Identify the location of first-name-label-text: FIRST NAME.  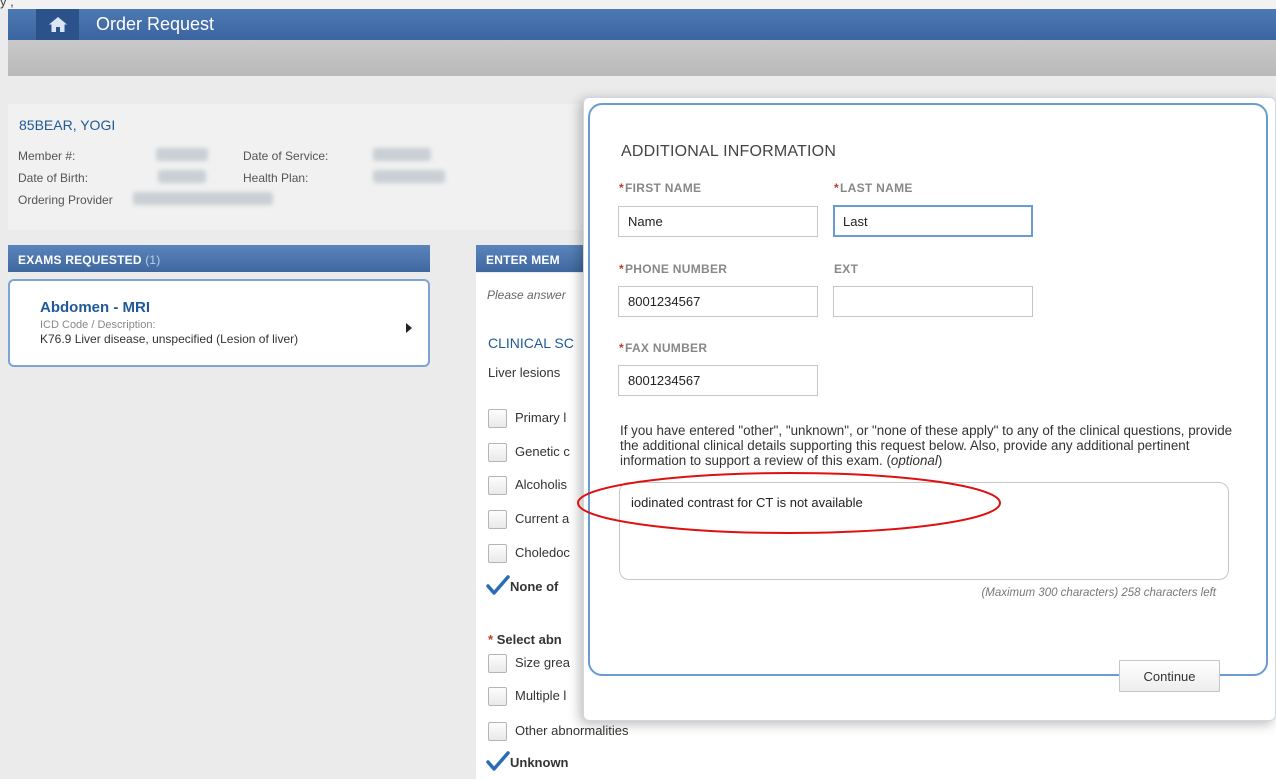
(663, 188).